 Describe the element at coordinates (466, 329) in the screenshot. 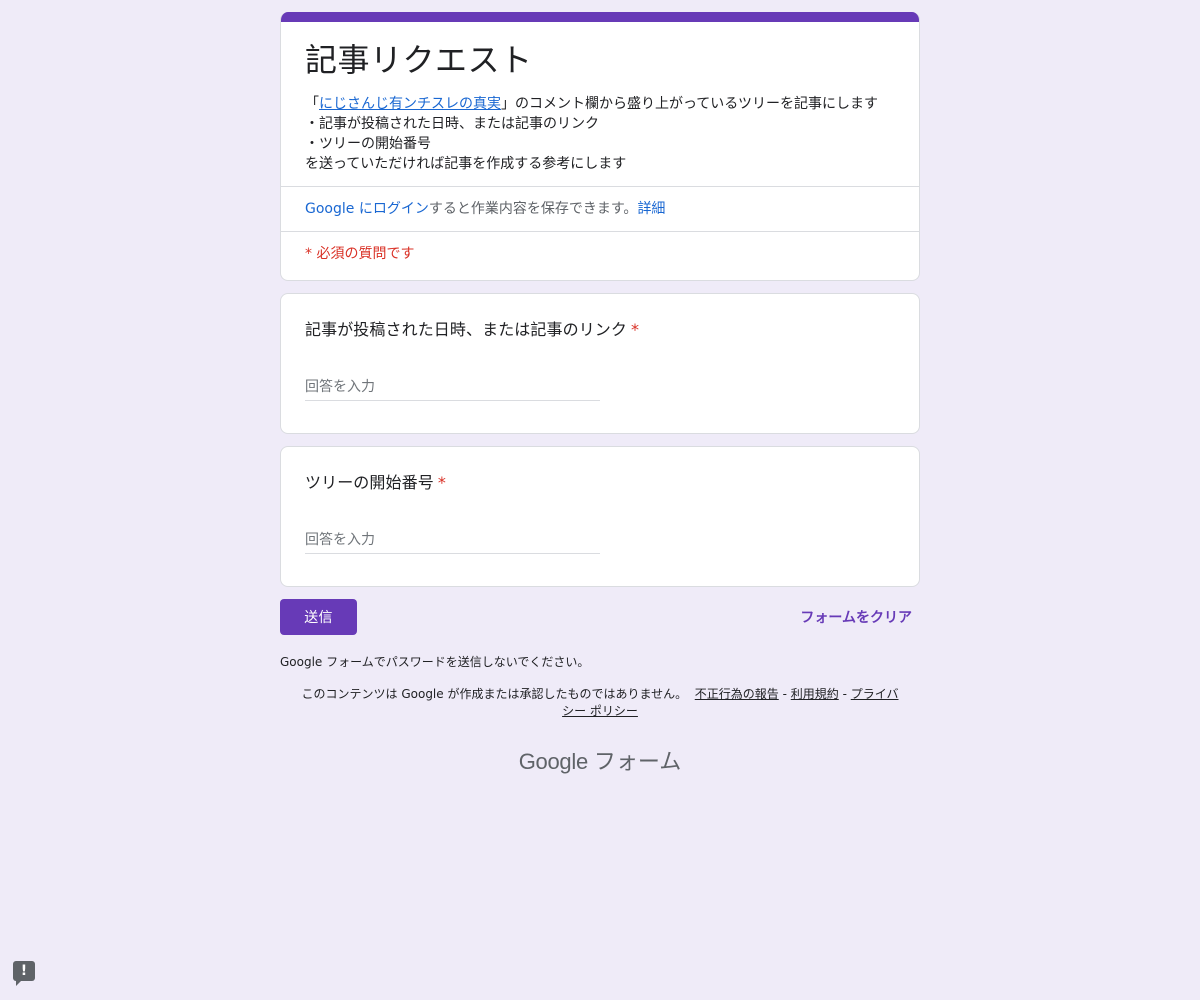

I see `question-title-text: 記事が投稿された日時、または記事のリンク` at that location.